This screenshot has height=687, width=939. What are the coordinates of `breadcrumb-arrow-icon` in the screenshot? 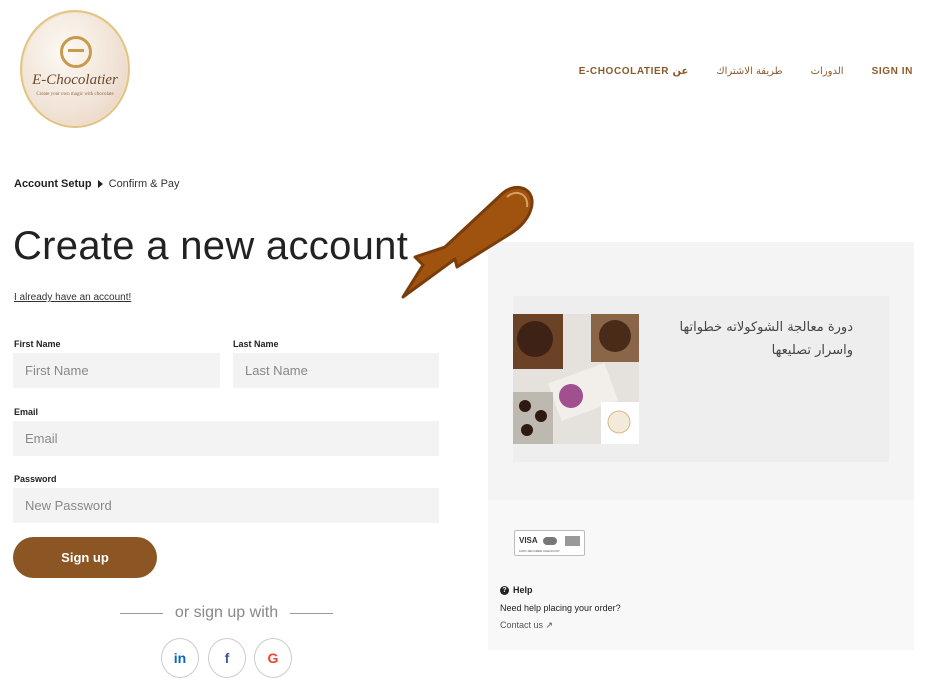 It's located at (100, 184).